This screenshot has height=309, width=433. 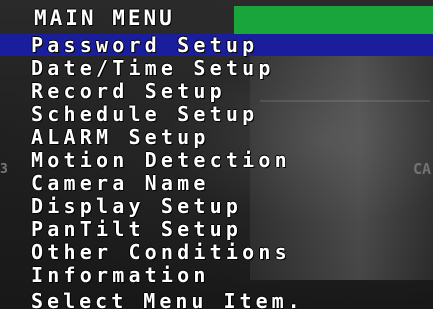 What do you see at coordinates (104, 18) in the screenshot?
I see `menu-title: MAIN MENU` at bounding box center [104, 18].